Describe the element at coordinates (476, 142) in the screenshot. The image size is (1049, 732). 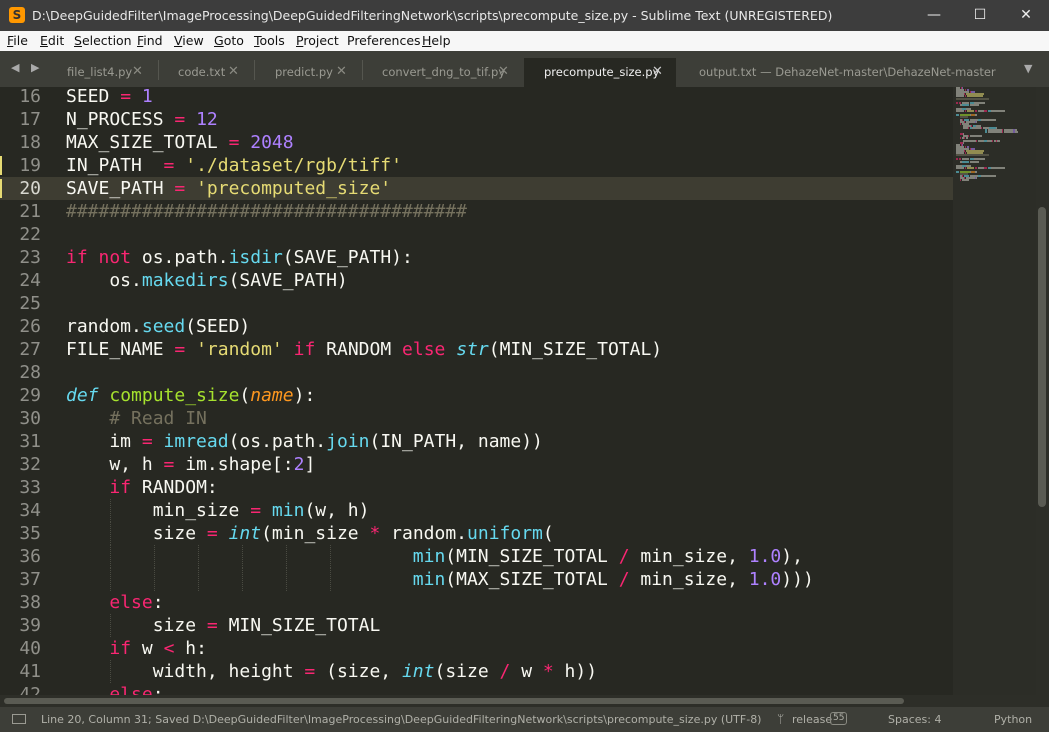
I see `code-line: 18 MAX_SIZE_TOTAL = 2048` at that location.